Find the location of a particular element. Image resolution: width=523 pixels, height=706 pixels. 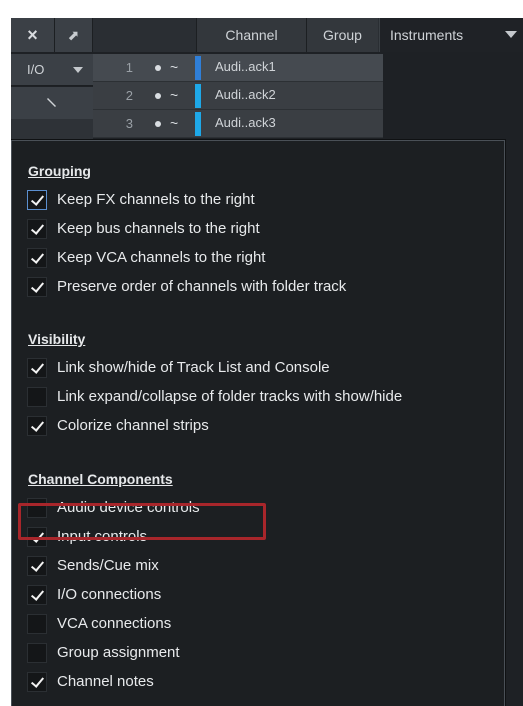

input-controls-highlight is located at coordinates (142, 521).